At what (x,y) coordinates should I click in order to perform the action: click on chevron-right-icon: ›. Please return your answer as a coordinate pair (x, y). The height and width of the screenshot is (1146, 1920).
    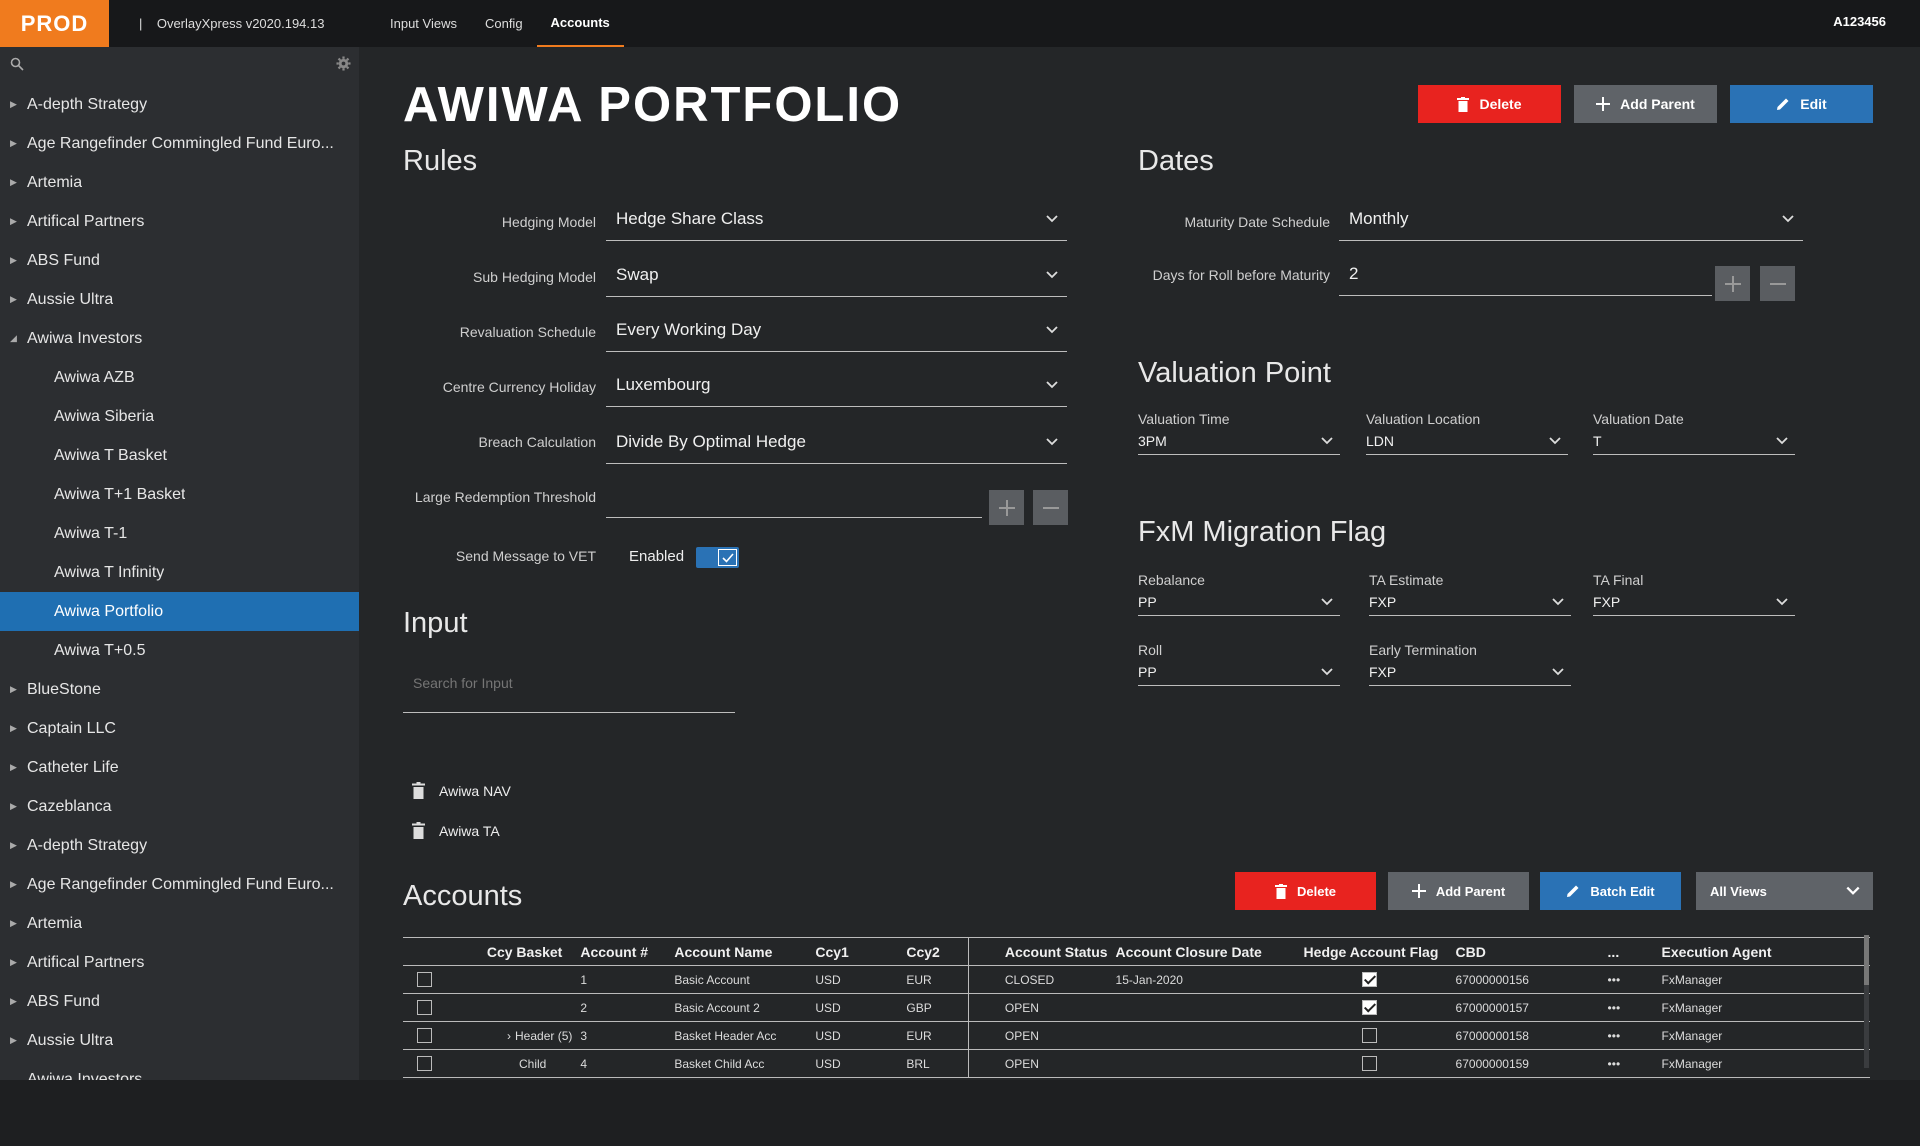
    Looking at the image, I should click on (509, 1036).